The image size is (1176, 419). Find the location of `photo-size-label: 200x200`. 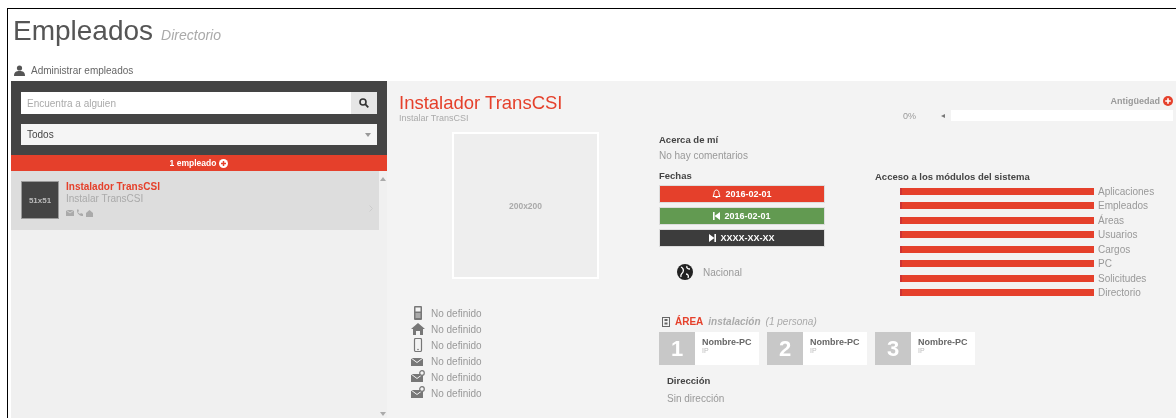

photo-size-label: 200x200 is located at coordinates (525, 205).